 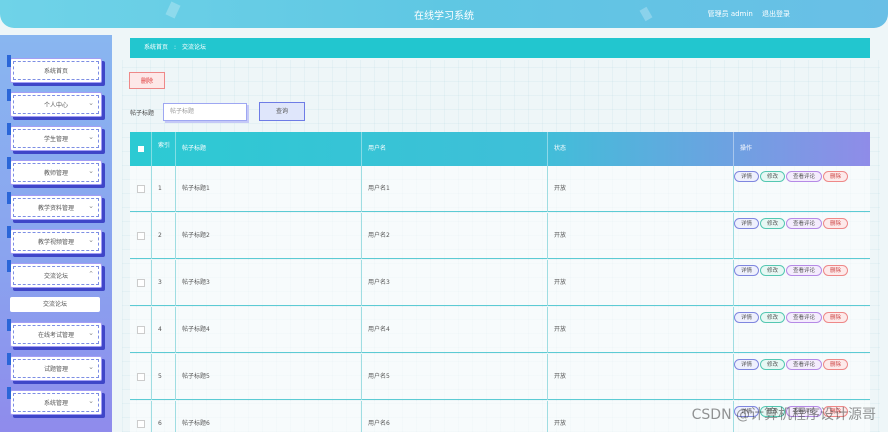 What do you see at coordinates (269, 283) in the screenshot?
I see `cell-title: 帖子标题3` at bounding box center [269, 283].